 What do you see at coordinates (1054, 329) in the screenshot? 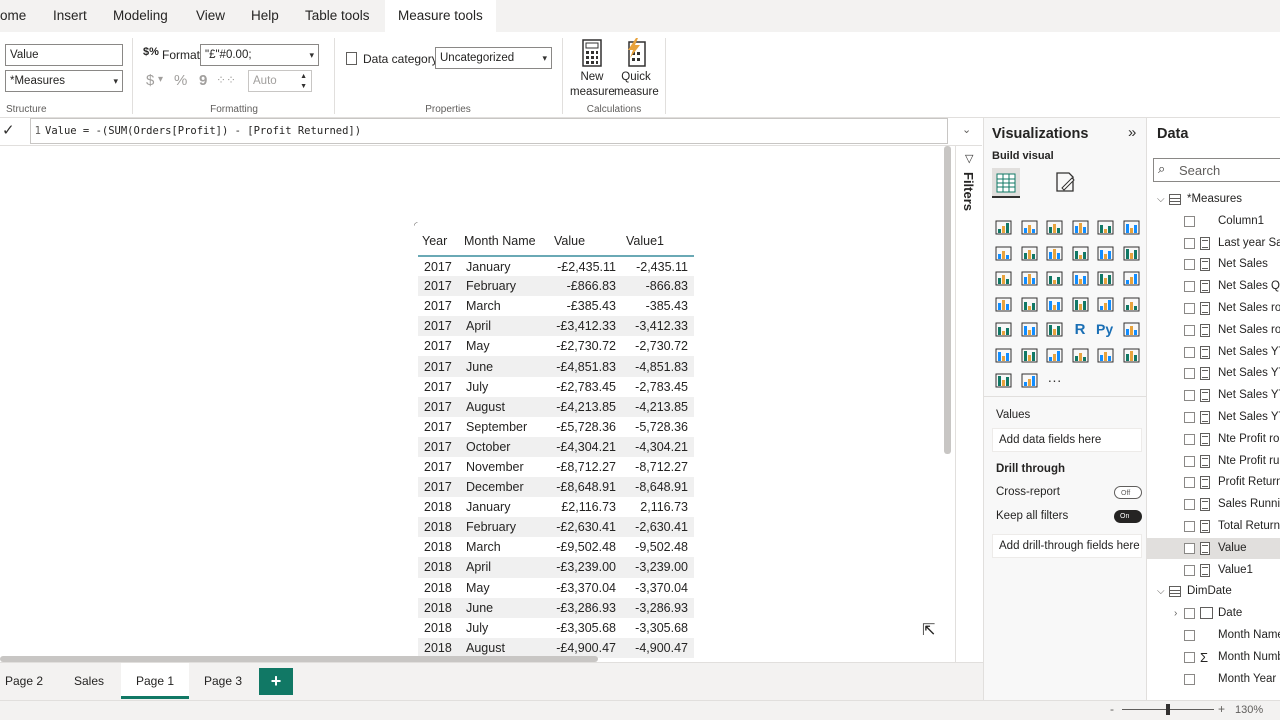
I see `matrix-icon` at bounding box center [1054, 329].